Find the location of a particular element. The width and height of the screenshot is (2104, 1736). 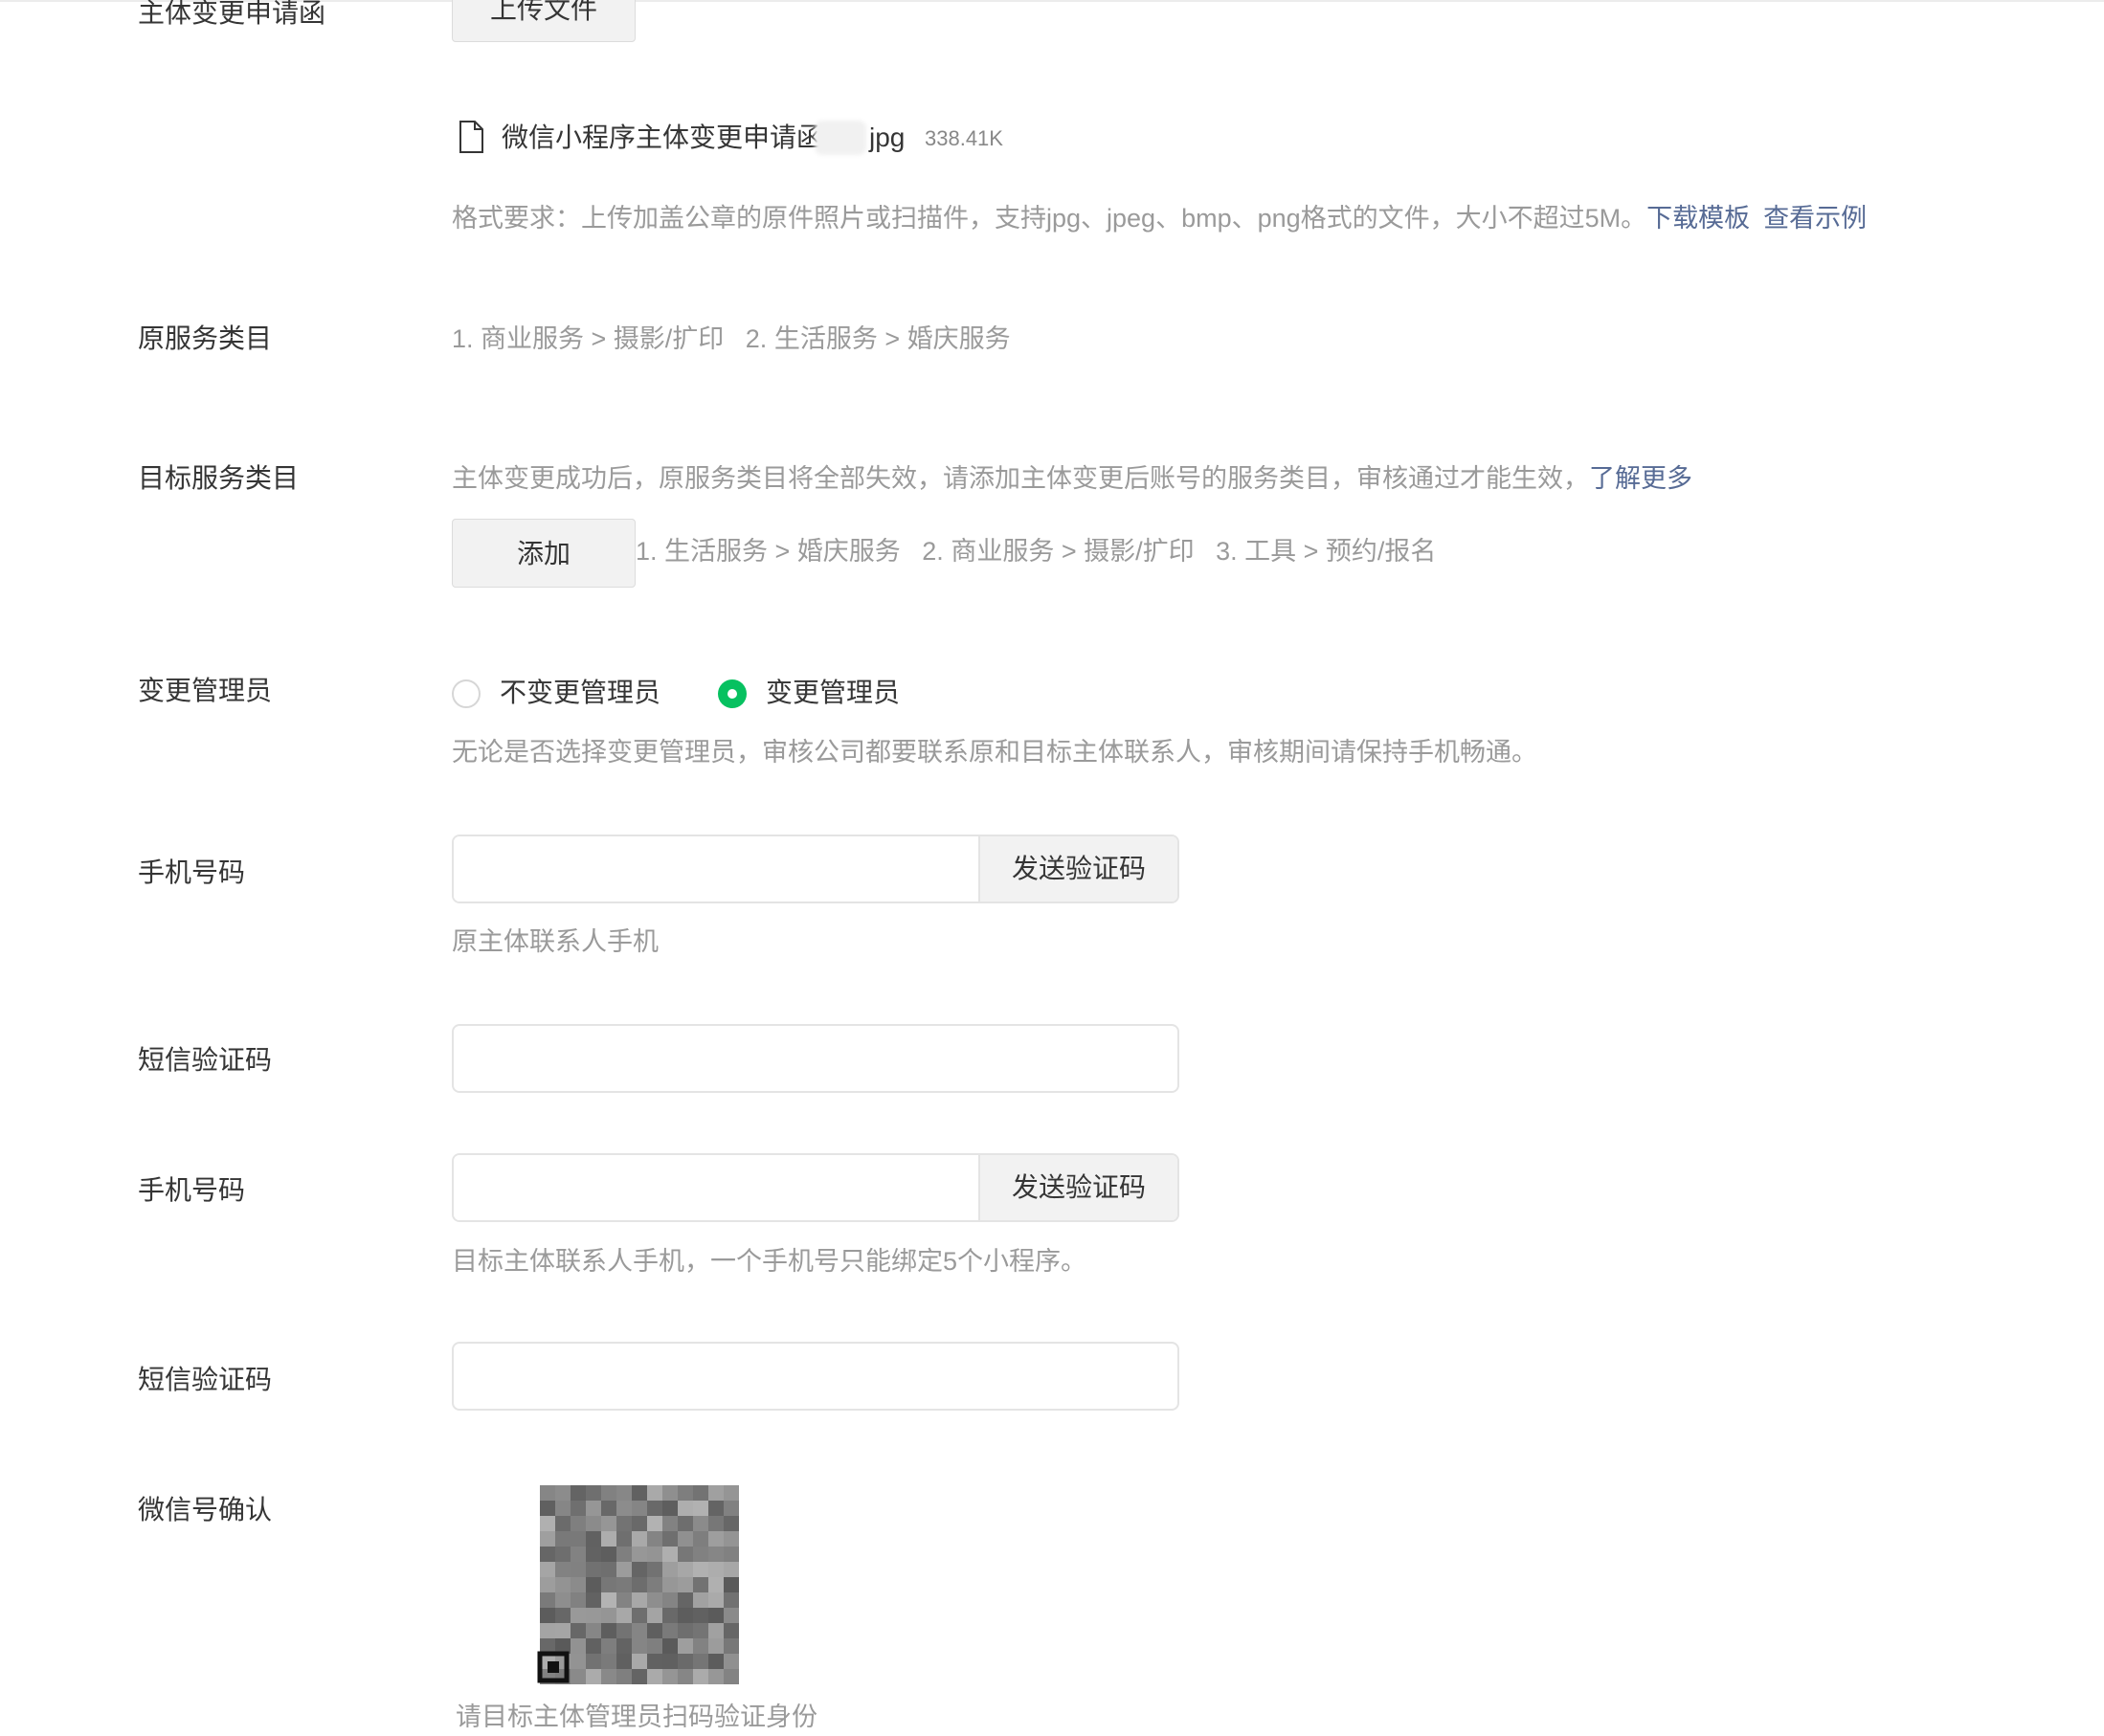

file-icon is located at coordinates (471, 139).